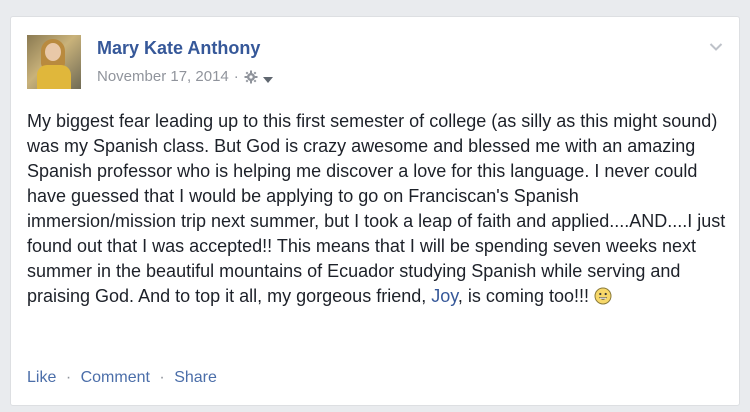 The image size is (750, 412). I want to click on avatar-face, so click(53, 52).